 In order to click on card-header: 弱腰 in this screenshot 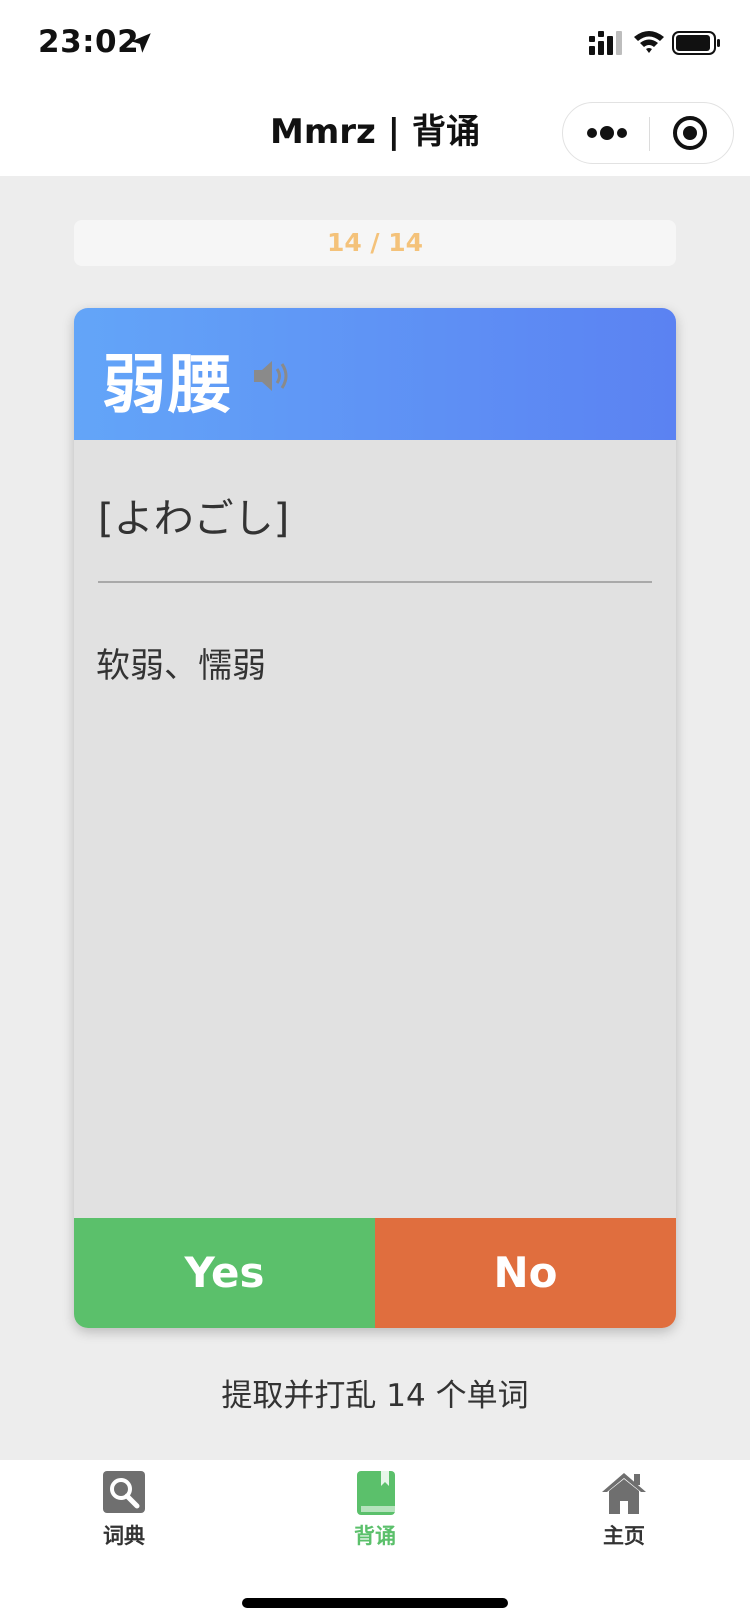, I will do `click(375, 374)`.